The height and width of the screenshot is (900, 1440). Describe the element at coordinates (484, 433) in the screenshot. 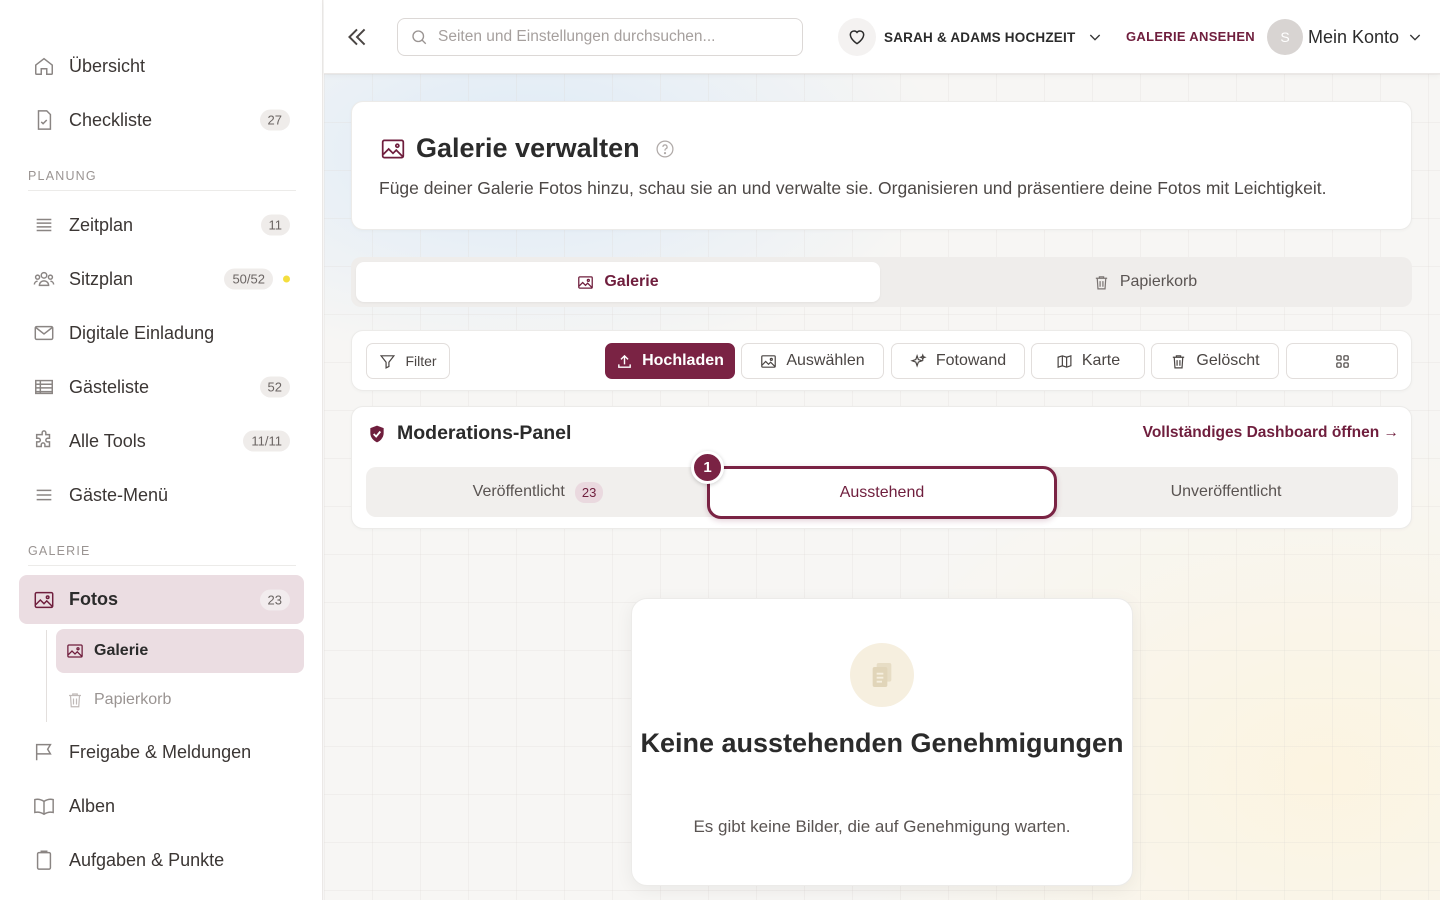

I see `moderation-title-text: Moderations-Panel` at that location.